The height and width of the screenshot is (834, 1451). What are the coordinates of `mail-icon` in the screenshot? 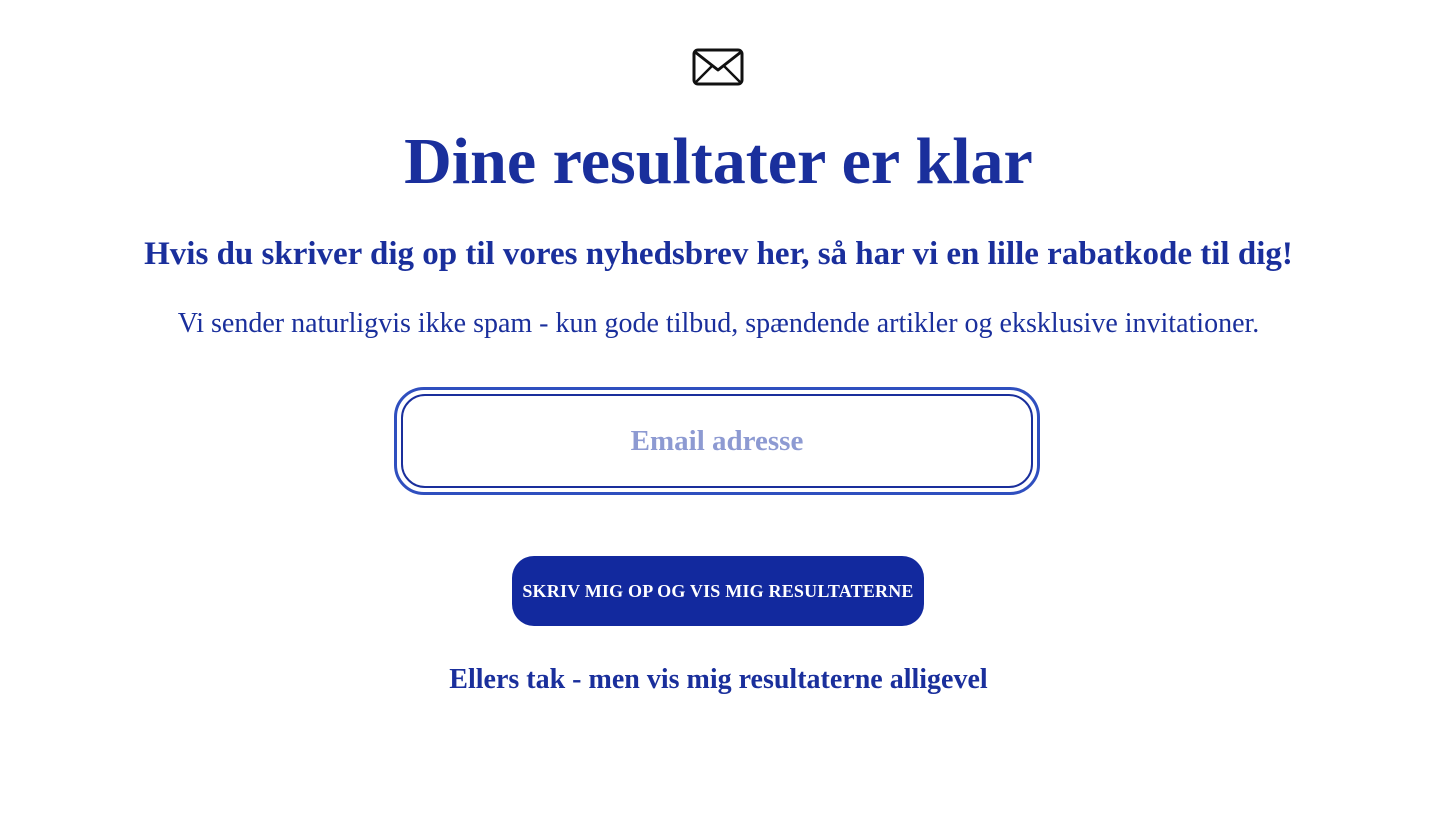 It's located at (718, 67).